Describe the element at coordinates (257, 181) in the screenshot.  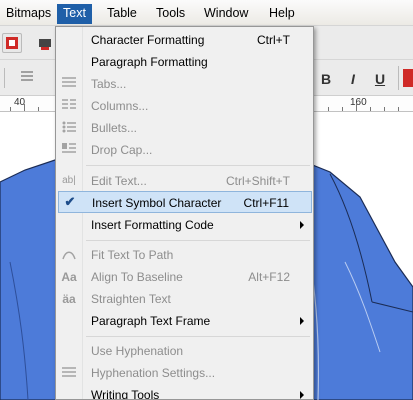
I see `menu-item-shortcut: Ctrl+Shift+T` at that location.